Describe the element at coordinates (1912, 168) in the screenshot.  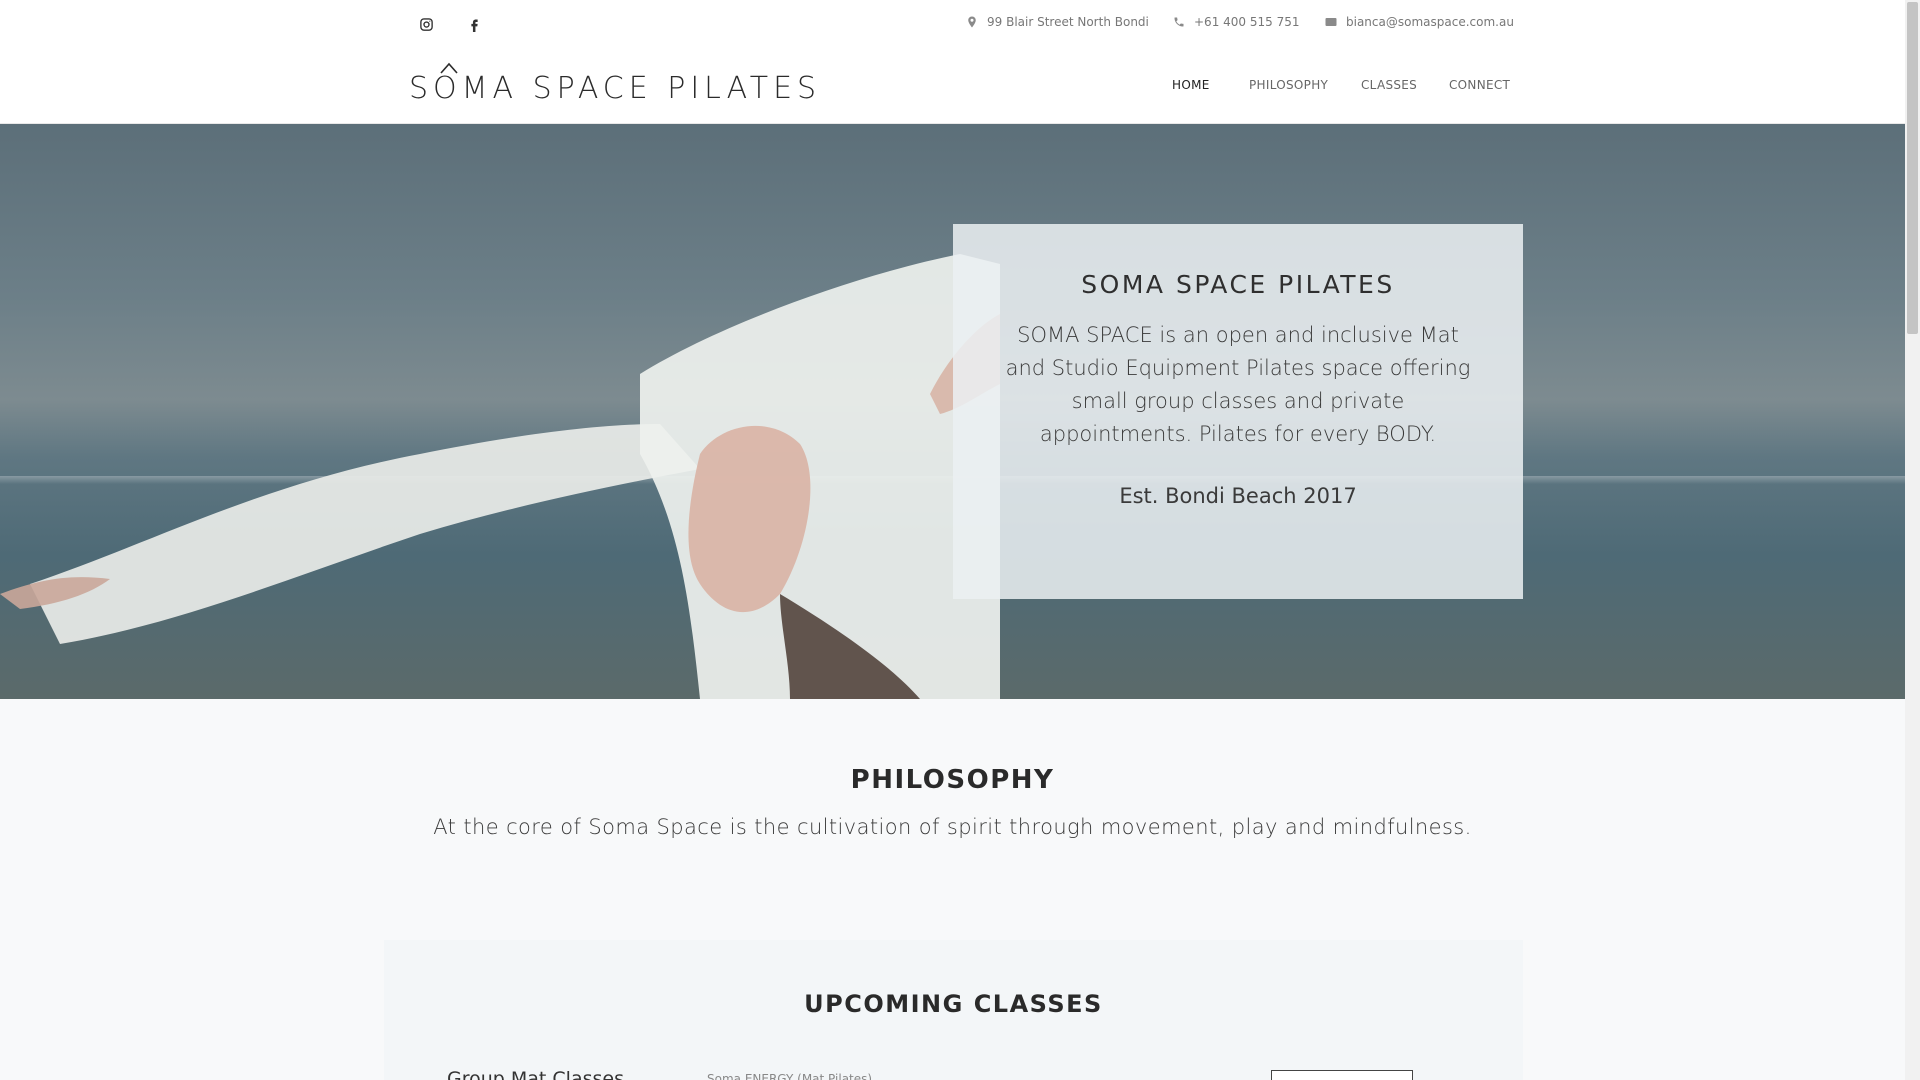
I see `scrollbar-thumb` at that location.